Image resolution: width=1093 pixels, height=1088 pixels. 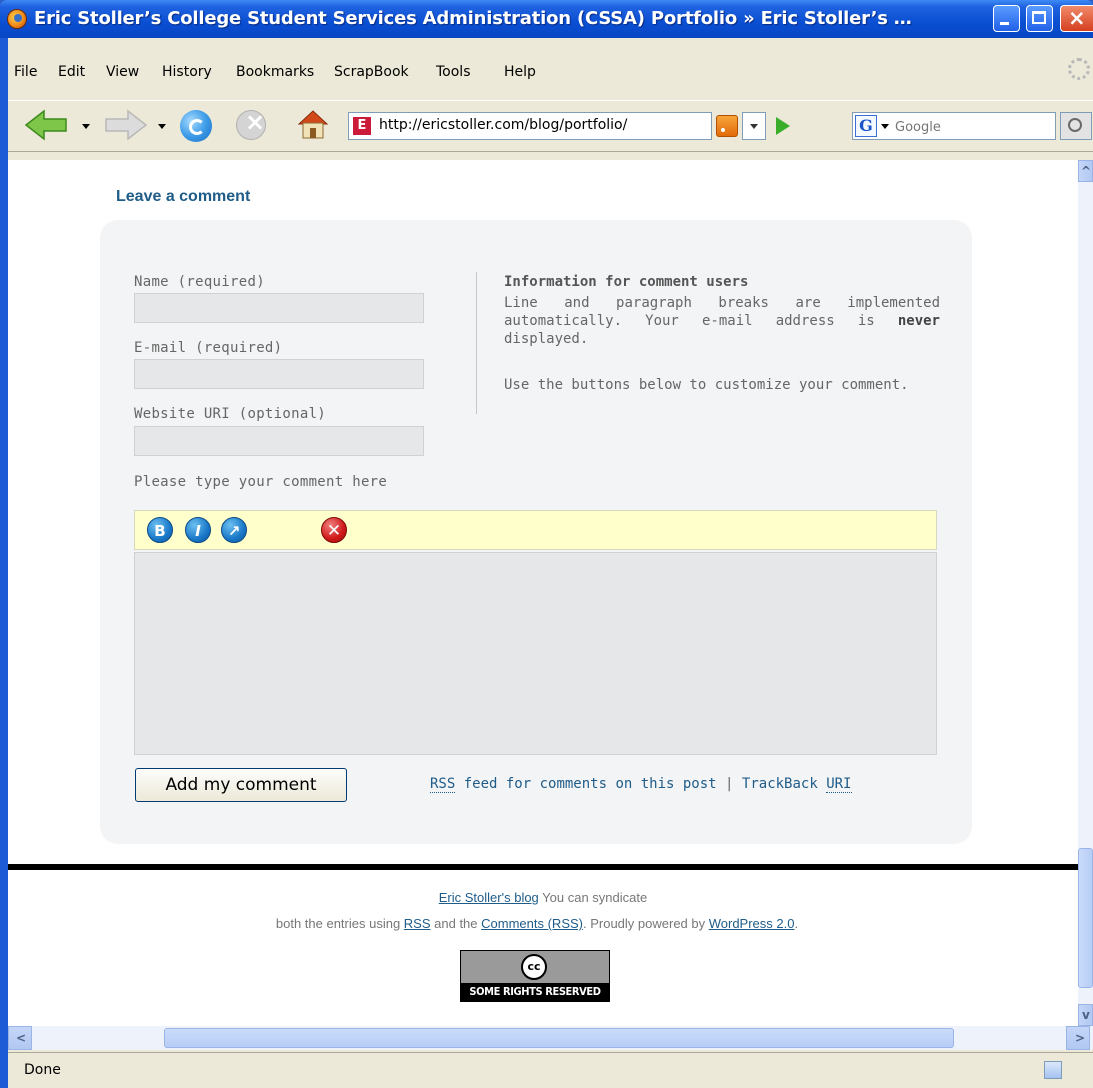 What do you see at coordinates (334, 530) in the screenshot?
I see `close-tags-button: ✕` at bounding box center [334, 530].